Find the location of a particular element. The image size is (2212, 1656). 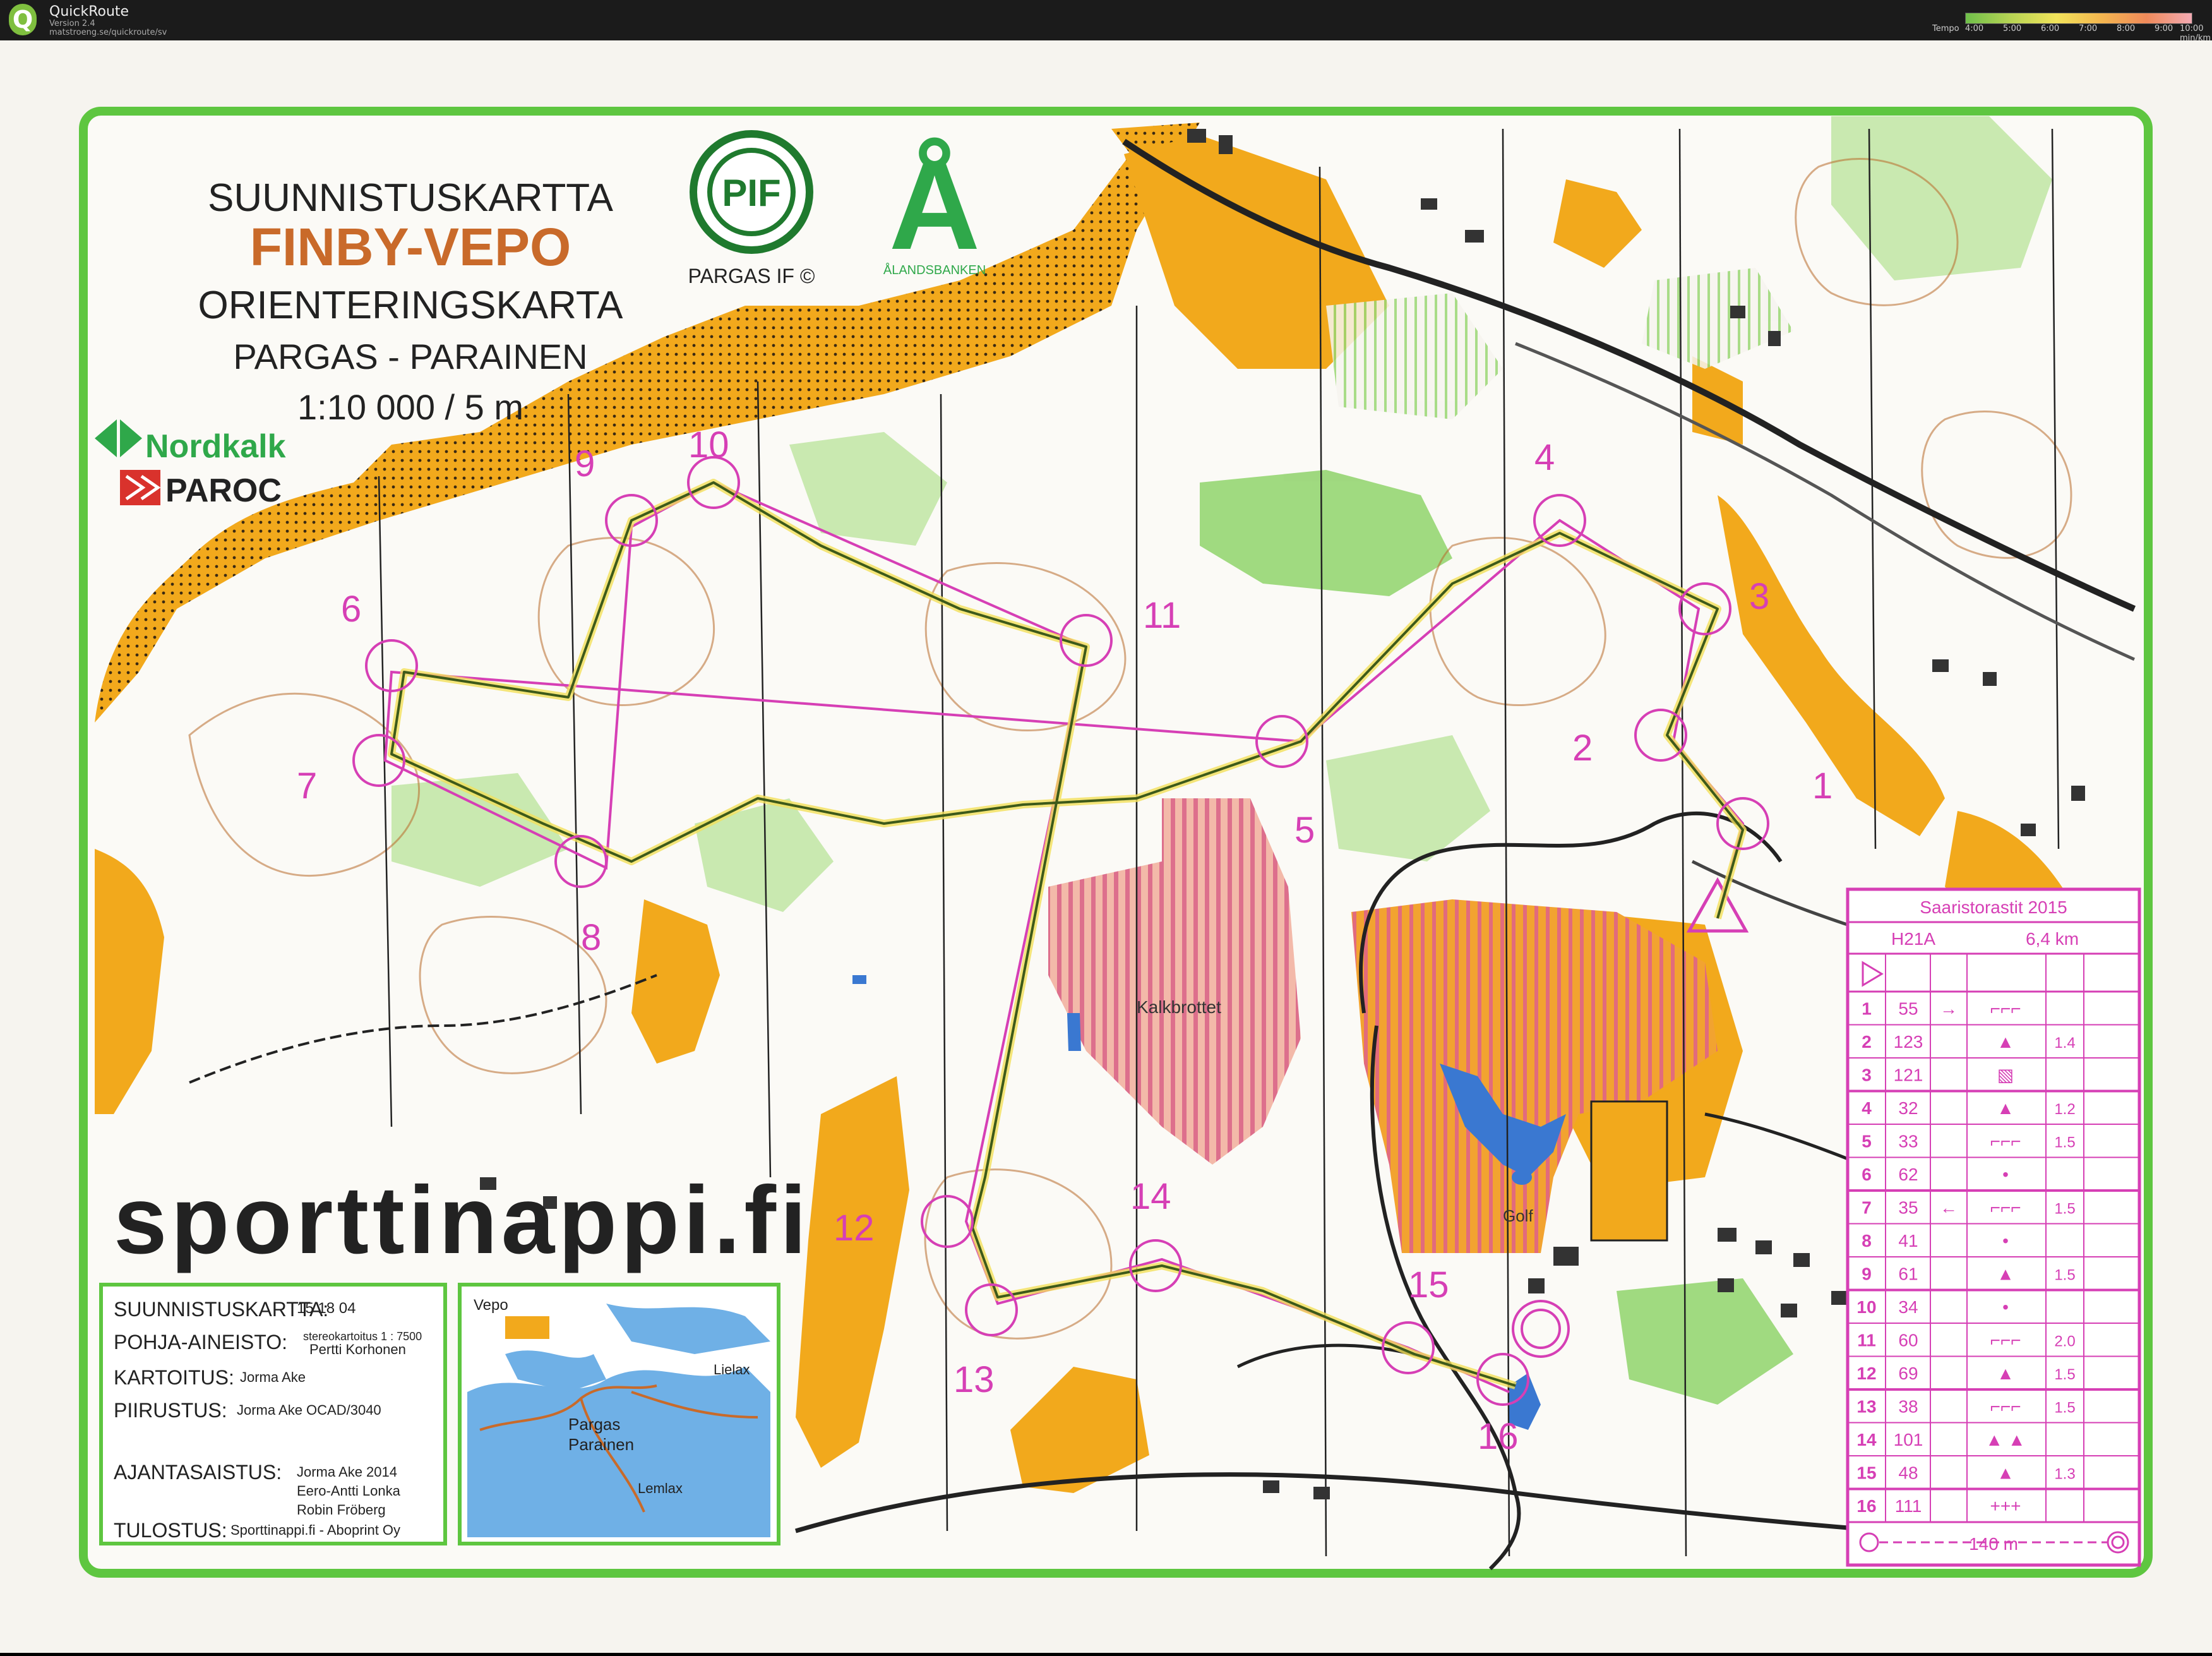

table-cell-code: 111 is located at coordinates (1908, 1506).